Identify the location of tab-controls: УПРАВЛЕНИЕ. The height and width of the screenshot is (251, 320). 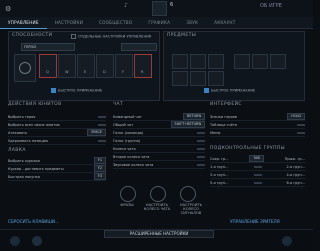
(23, 23).